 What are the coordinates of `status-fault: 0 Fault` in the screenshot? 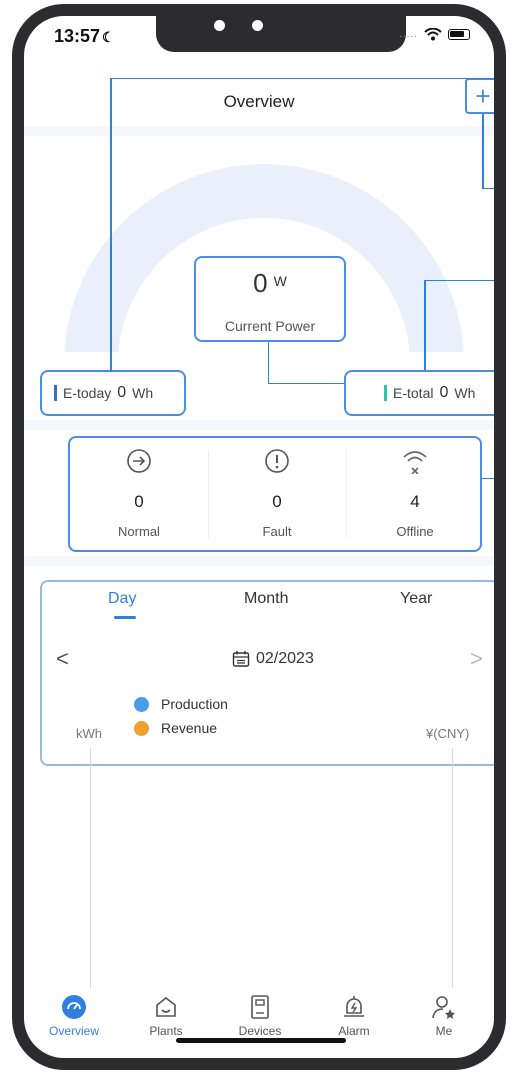 It's located at (277, 494).